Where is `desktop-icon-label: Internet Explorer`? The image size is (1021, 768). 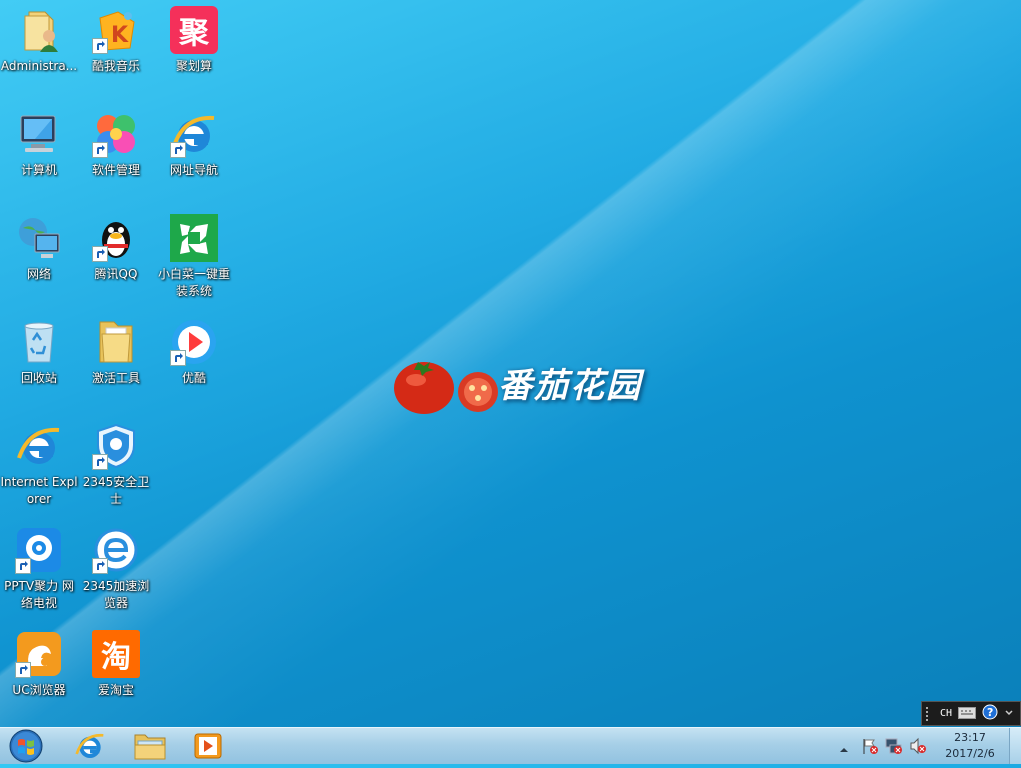
desktop-icon-label: Internet Explorer is located at coordinates (39, 490).